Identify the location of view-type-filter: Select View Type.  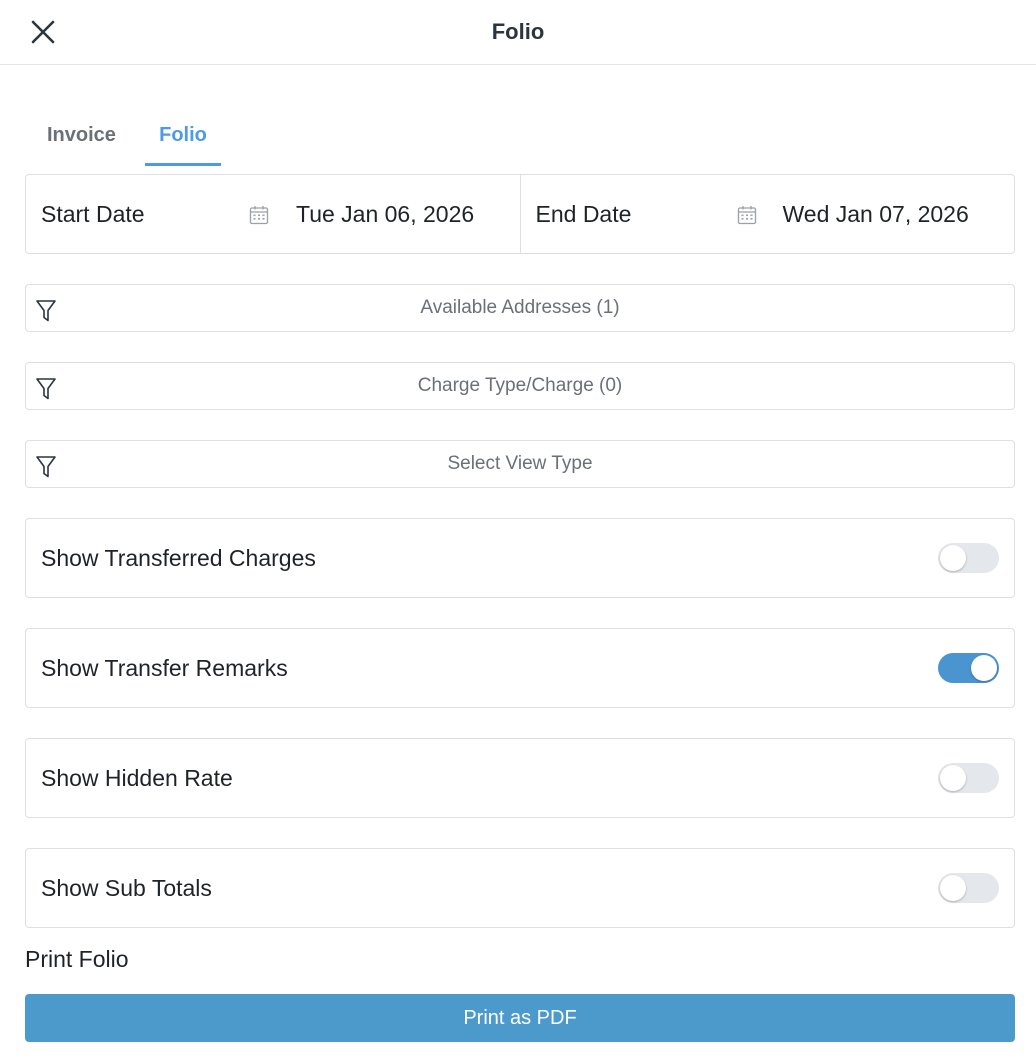
(520, 464).